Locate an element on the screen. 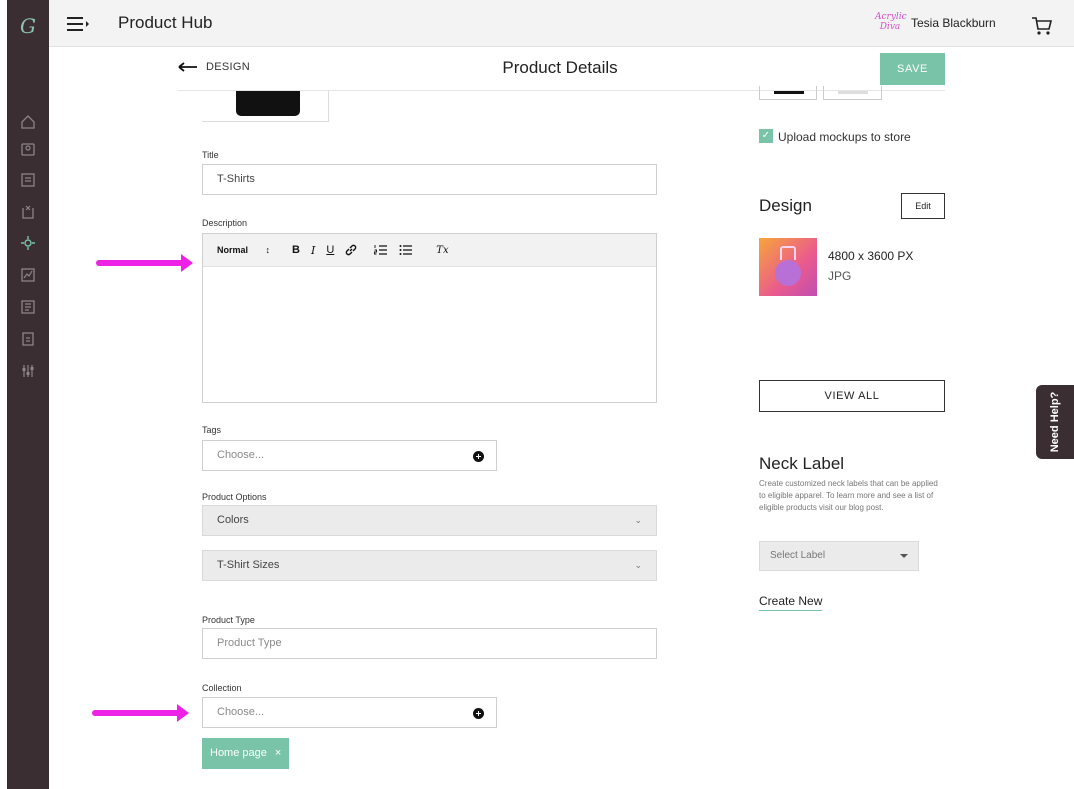  cart-icon is located at coordinates (1042, 26).